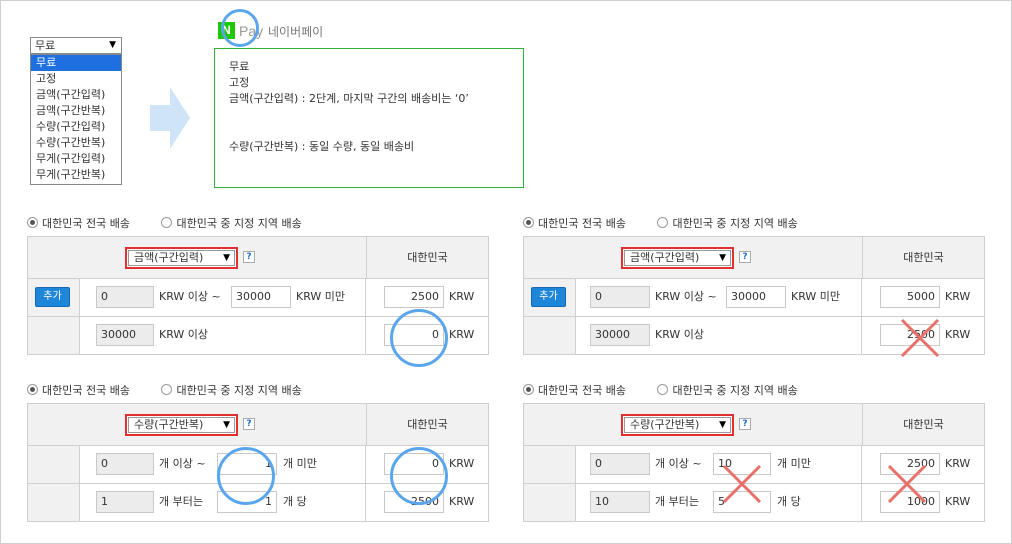 This screenshot has height=544, width=1012. What do you see at coordinates (170, 118) in the screenshot?
I see `arrow-right-icon` at bounding box center [170, 118].